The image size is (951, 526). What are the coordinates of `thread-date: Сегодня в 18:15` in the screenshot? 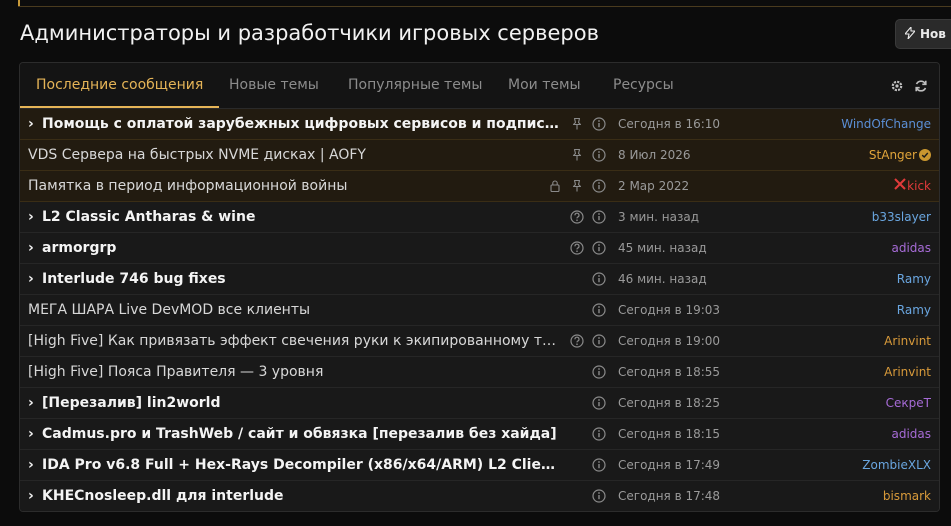 It's located at (669, 434).